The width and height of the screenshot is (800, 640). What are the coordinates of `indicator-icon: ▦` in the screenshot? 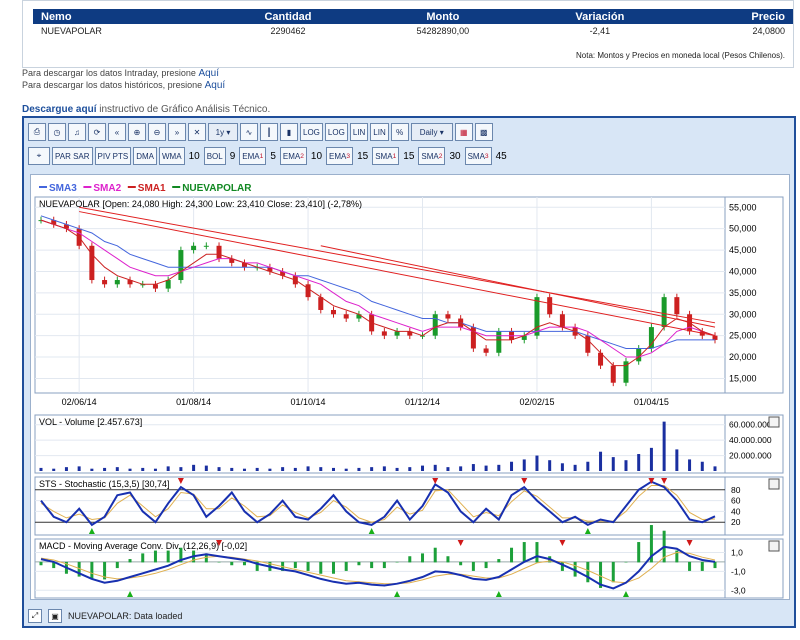 It's located at (463, 132).